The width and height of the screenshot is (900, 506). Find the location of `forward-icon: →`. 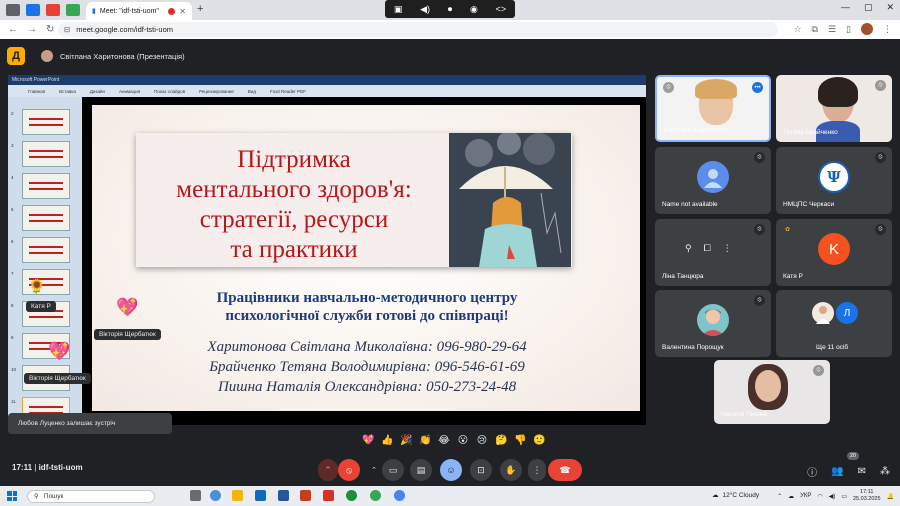

forward-icon: → is located at coordinates (32, 29).